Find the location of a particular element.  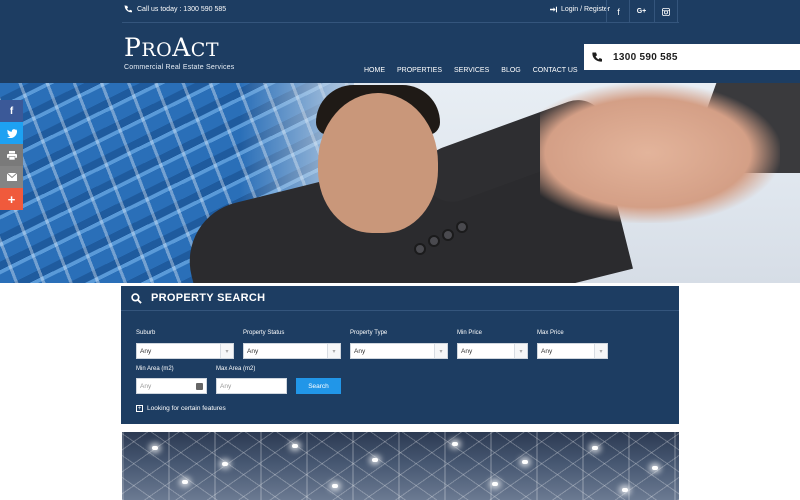

call-us: Call us today : 1300 590 585 is located at coordinates (175, 9).